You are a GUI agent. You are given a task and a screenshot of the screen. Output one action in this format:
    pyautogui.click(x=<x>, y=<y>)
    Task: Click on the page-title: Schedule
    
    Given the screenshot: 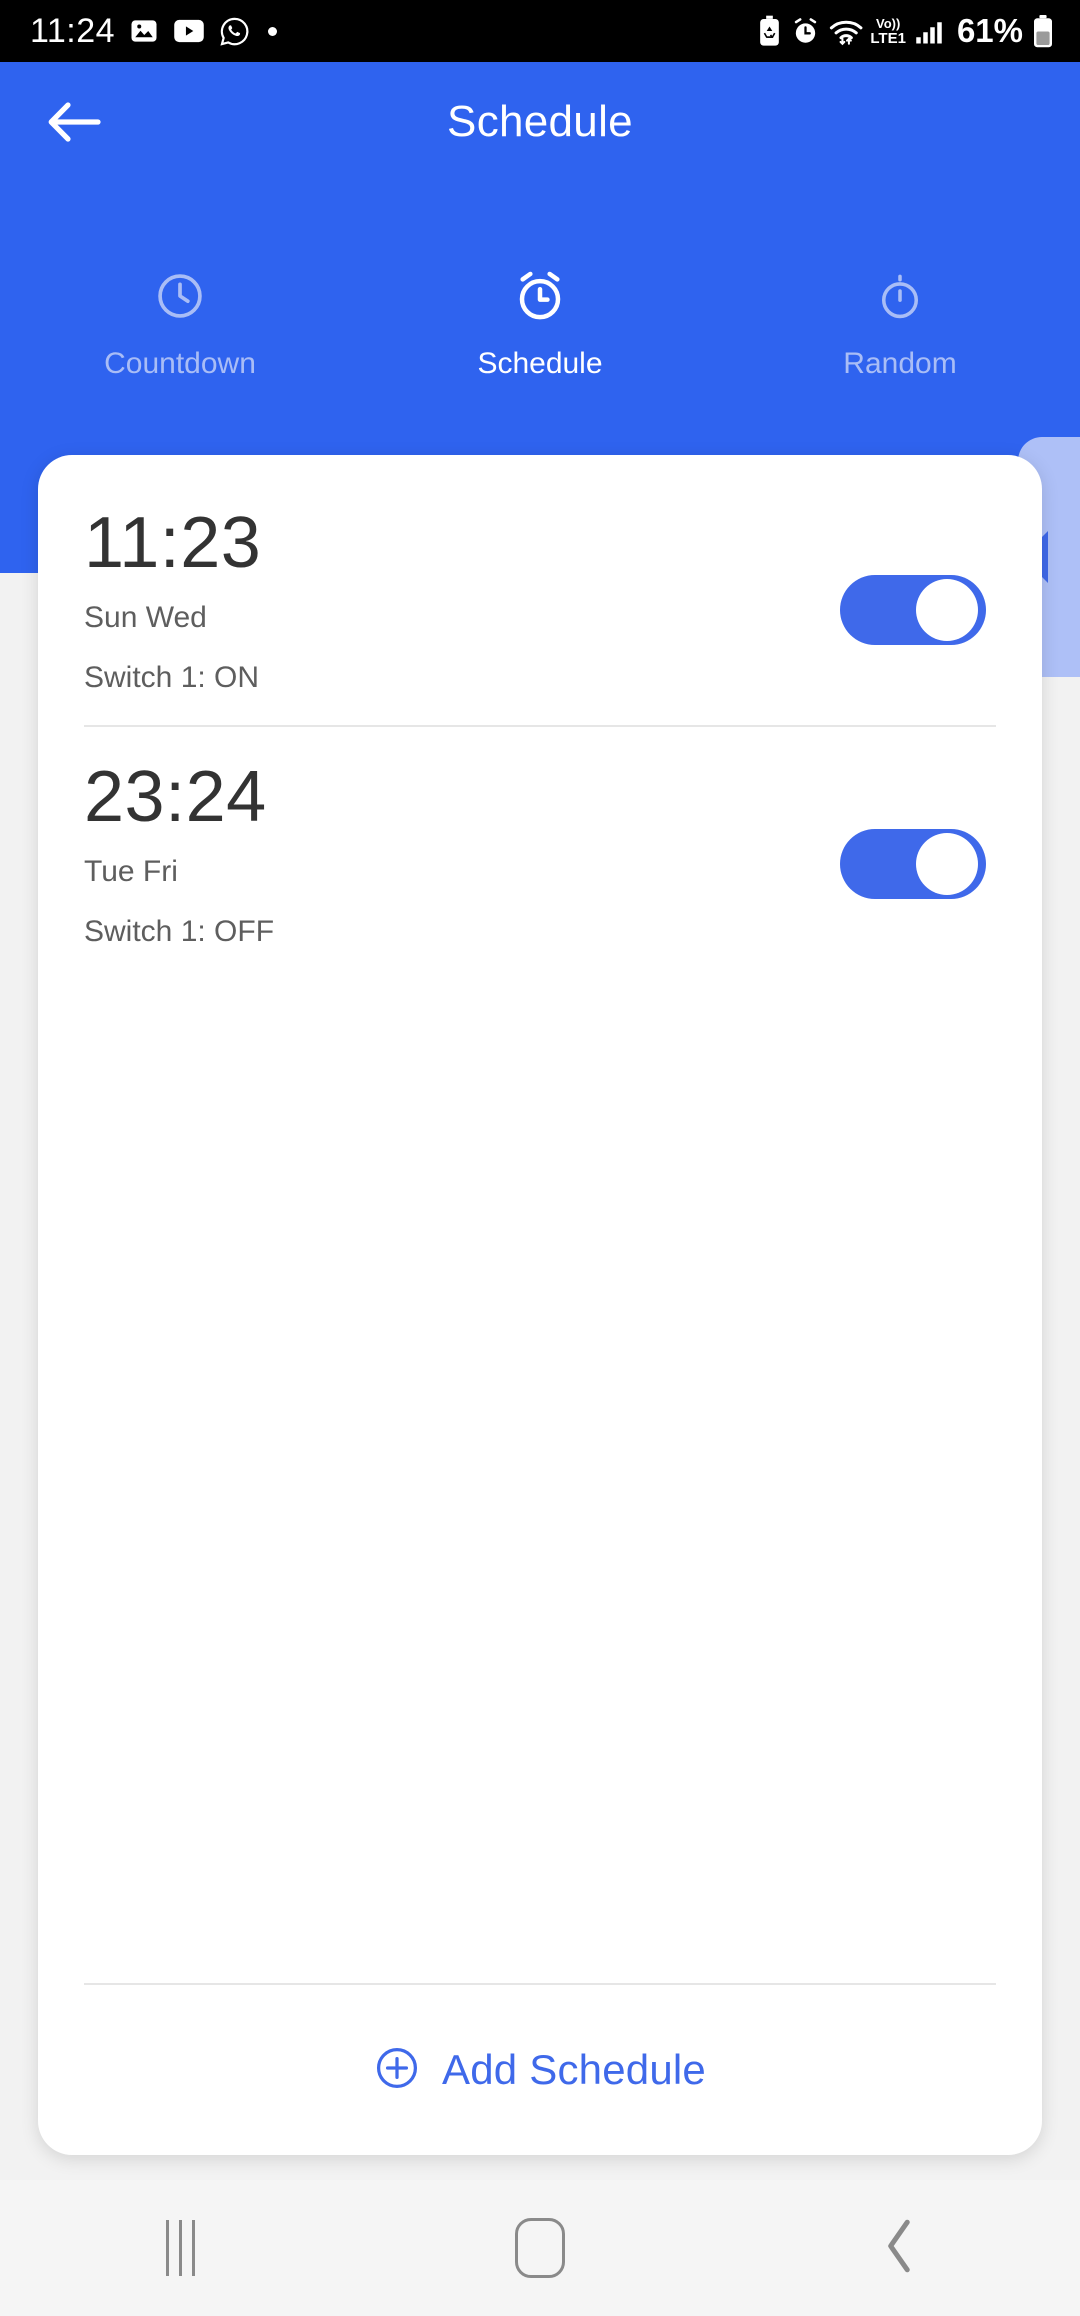 What is the action you would take?
    pyautogui.click(x=540, y=121)
    